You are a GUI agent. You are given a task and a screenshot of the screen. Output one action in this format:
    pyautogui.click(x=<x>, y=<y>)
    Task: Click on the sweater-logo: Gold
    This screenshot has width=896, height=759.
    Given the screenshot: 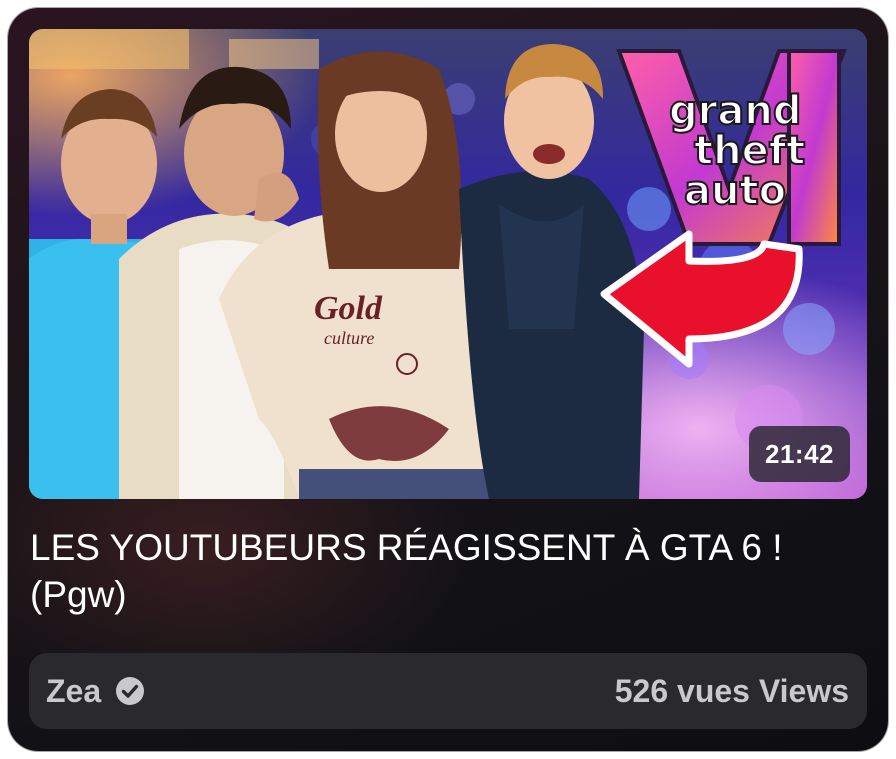 What is the action you would take?
    pyautogui.click(x=348, y=308)
    